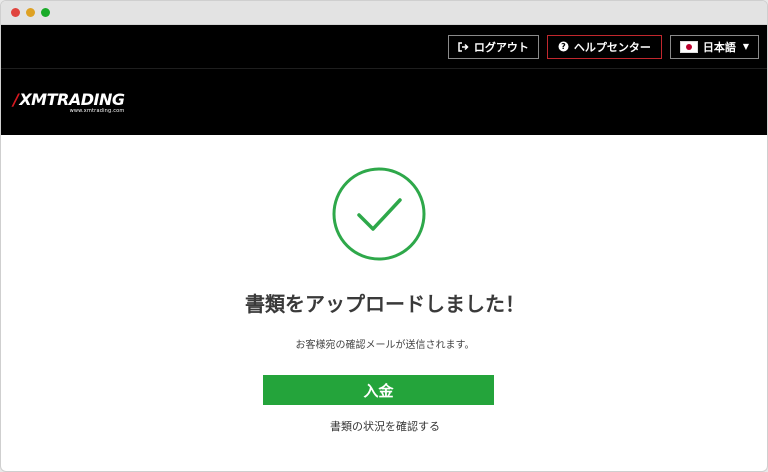 The image size is (768, 472). I want to click on help-center-button: ? ヘルプセンター, so click(604, 46).